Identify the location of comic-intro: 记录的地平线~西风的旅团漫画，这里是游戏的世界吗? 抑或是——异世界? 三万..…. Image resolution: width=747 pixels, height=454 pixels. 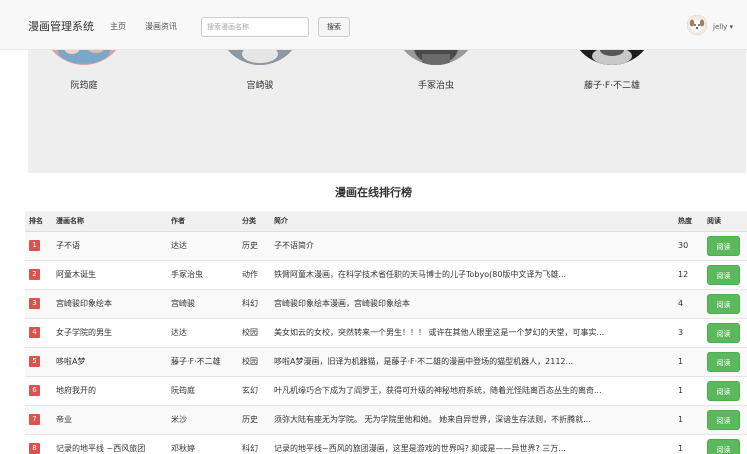
(472, 444).